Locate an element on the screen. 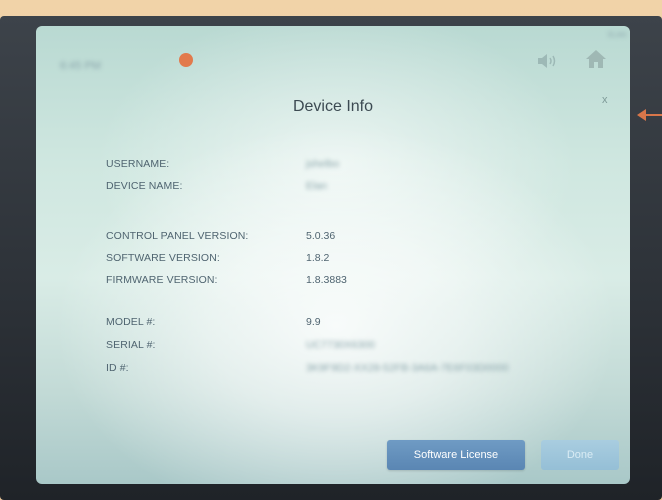 This screenshot has width=662, height=500. software-license-button: Software License is located at coordinates (456, 455).